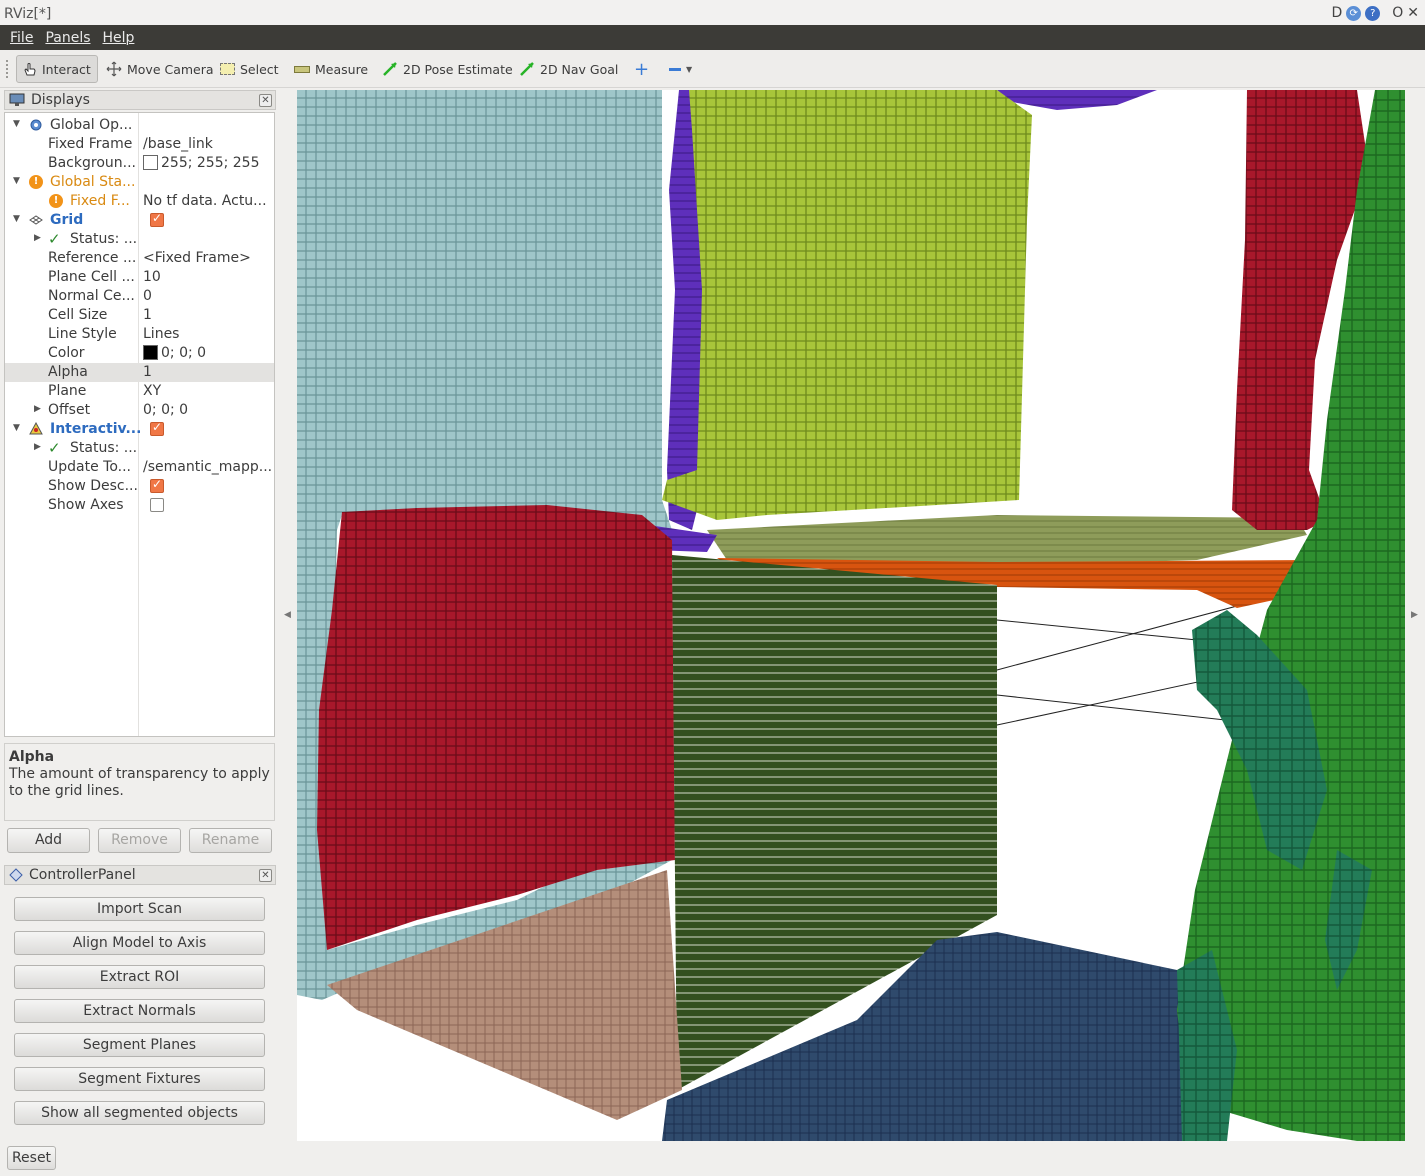 Image resolution: width=1425 pixels, height=1176 pixels. Describe the element at coordinates (36, 125) in the screenshot. I see `gear-icon` at that location.